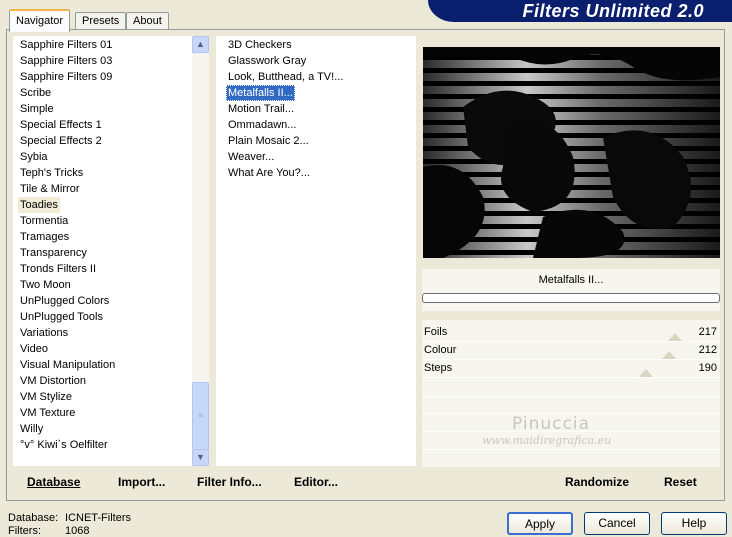 The width and height of the screenshot is (732, 537). What do you see at coordinates (147, 21) in the screenshot?
I see `tab-about: About` at bounding box center [147, 21].